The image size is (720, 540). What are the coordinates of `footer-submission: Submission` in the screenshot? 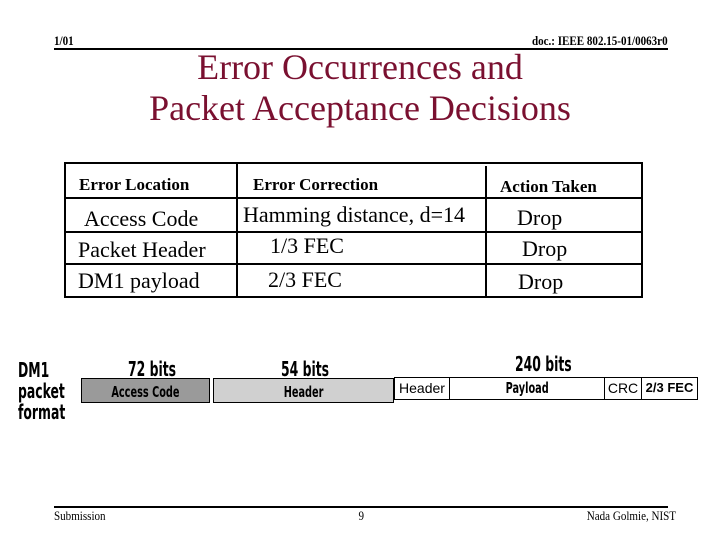 It's located at (80, 515).